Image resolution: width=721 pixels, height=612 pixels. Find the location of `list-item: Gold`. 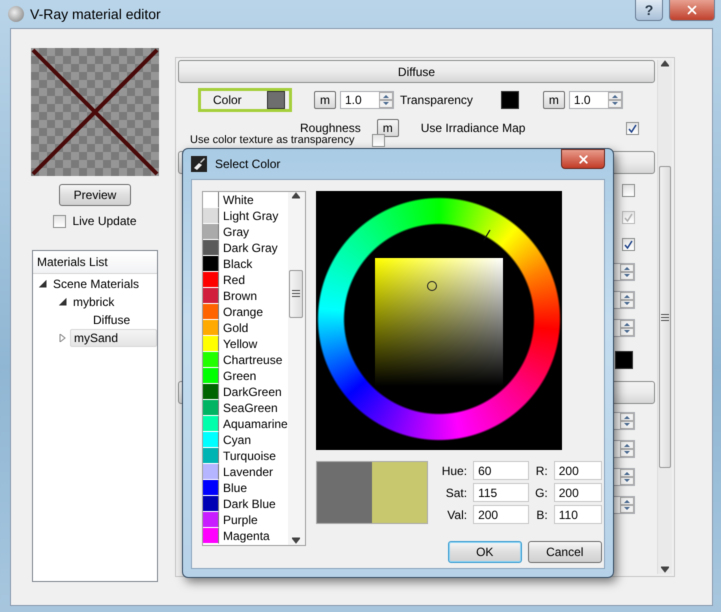

list-item: Gold is located at coordinates (235, 328).